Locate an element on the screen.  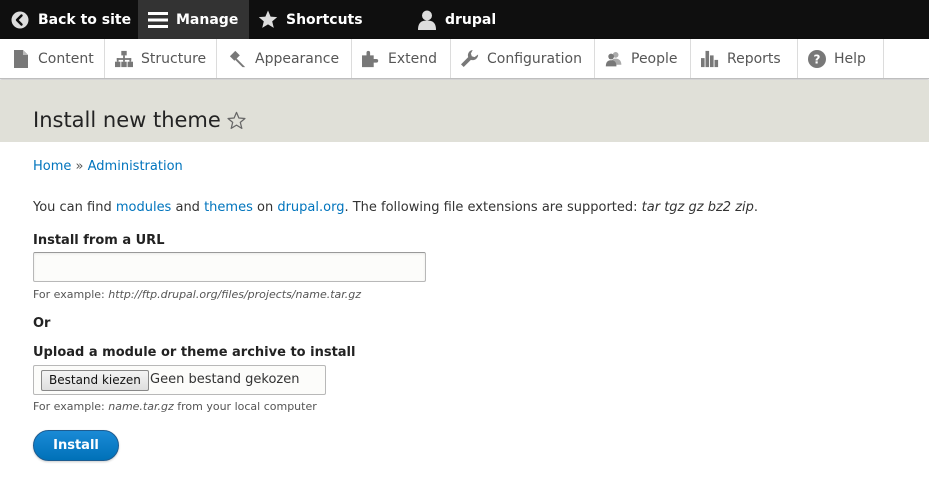
supported-extensions: tar tgz gz bz2 zip is located at coordinates (697, 207).